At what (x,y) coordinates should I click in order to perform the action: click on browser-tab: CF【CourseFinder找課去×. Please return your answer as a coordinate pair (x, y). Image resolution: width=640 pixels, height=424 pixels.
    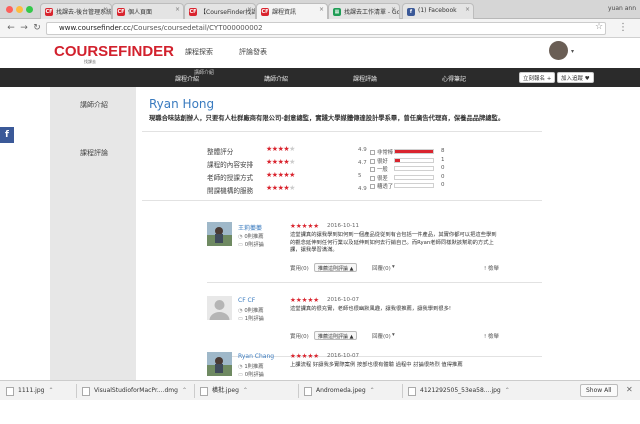
    Looking at the image, I should click on (220, 11).